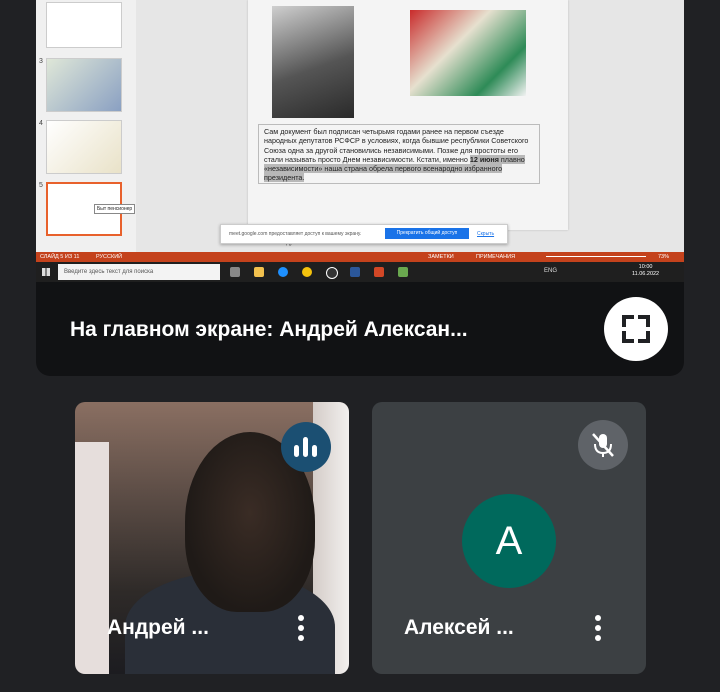 The width and height of the screenshot is (720, 692). I want to click on slide-number: 4, so click(41, 123).